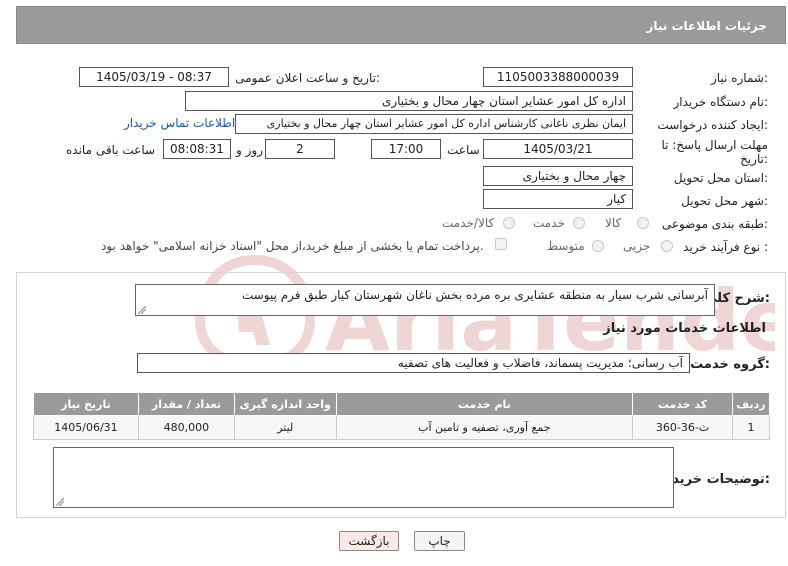  I want to click on buyer-notes-label: توضیحات خریدار:, so click(715, 479).